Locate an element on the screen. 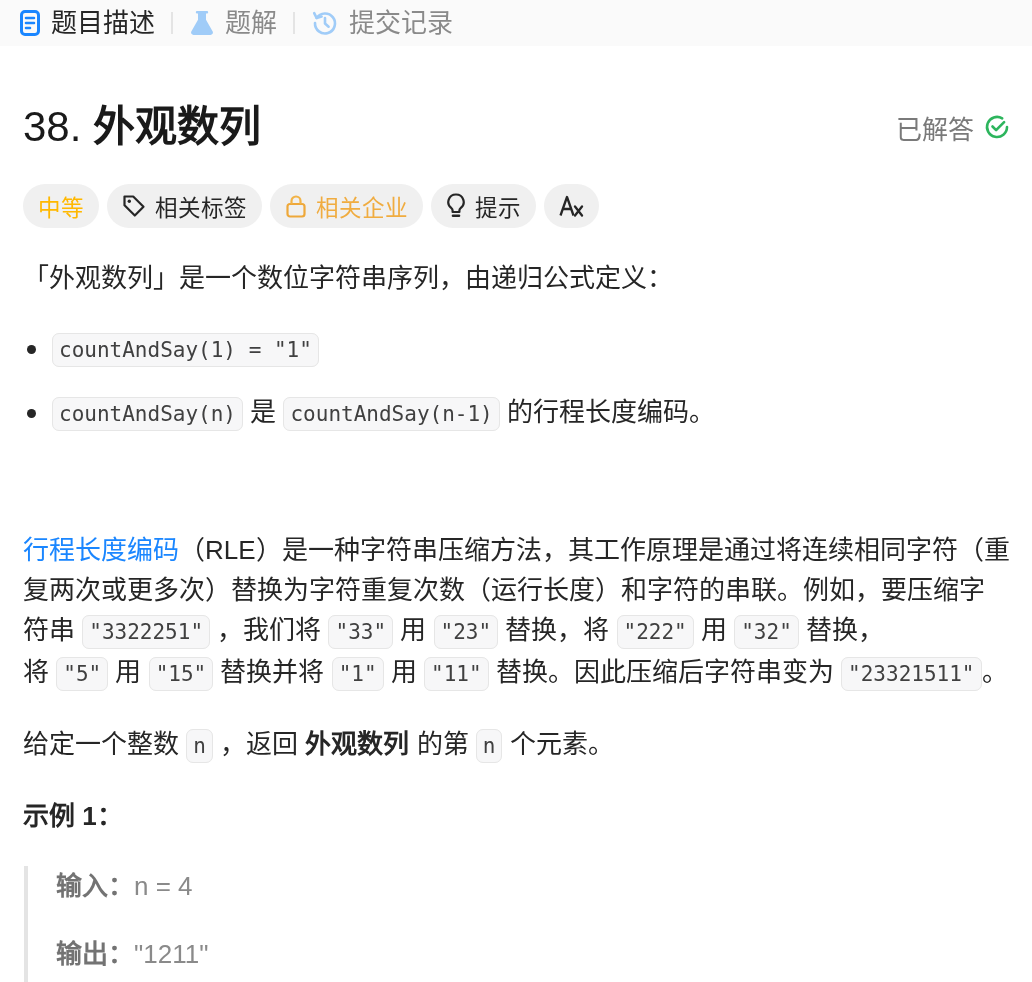 This screenshot has height=982, width=1032. hint-button: 提示 is located at coordinates (483, 206).